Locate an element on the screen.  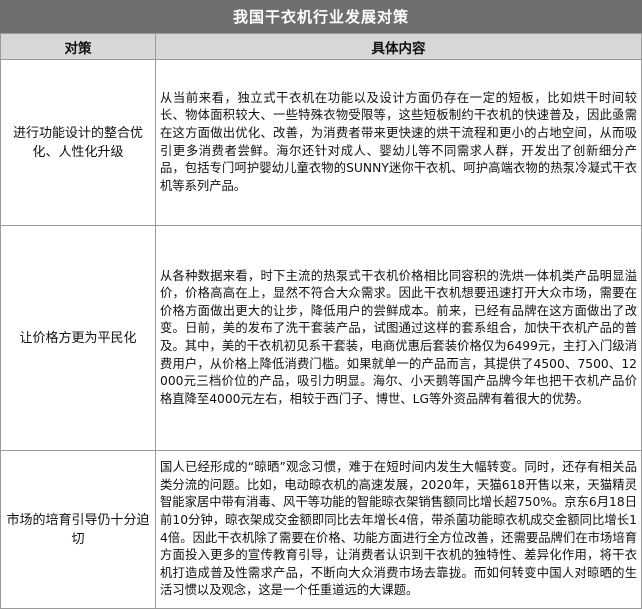
strategy-label: 让价格方更为平民化 is located at coordinates (78, 338).